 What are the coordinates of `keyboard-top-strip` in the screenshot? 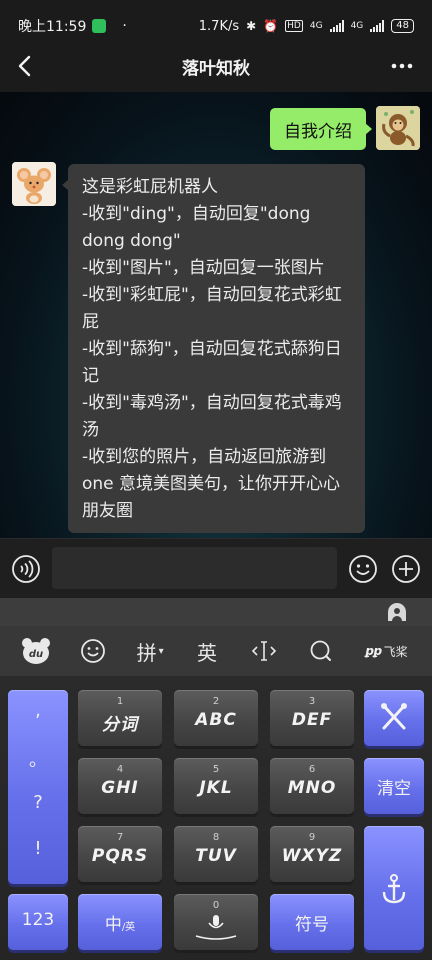 It's located at (216, 612).